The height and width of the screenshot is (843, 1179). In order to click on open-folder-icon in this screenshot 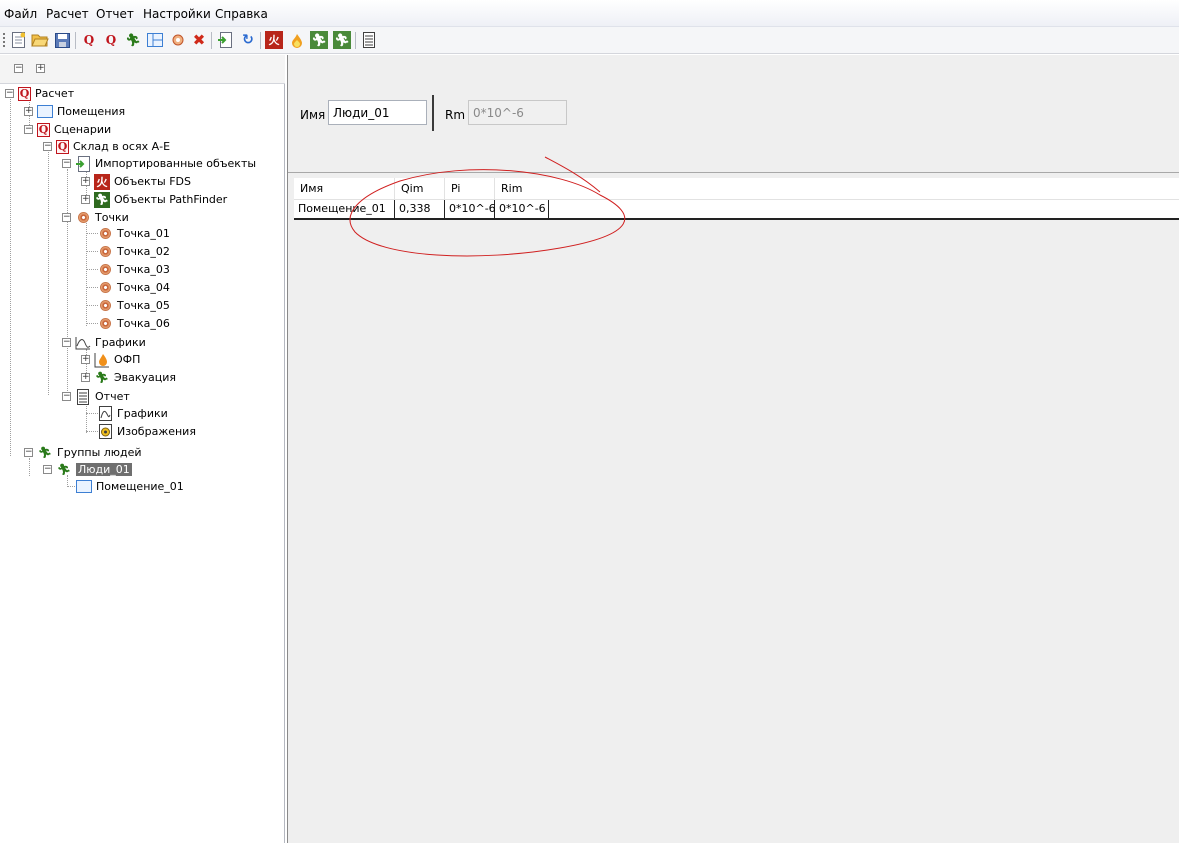, I will do `click(40, 40)`.